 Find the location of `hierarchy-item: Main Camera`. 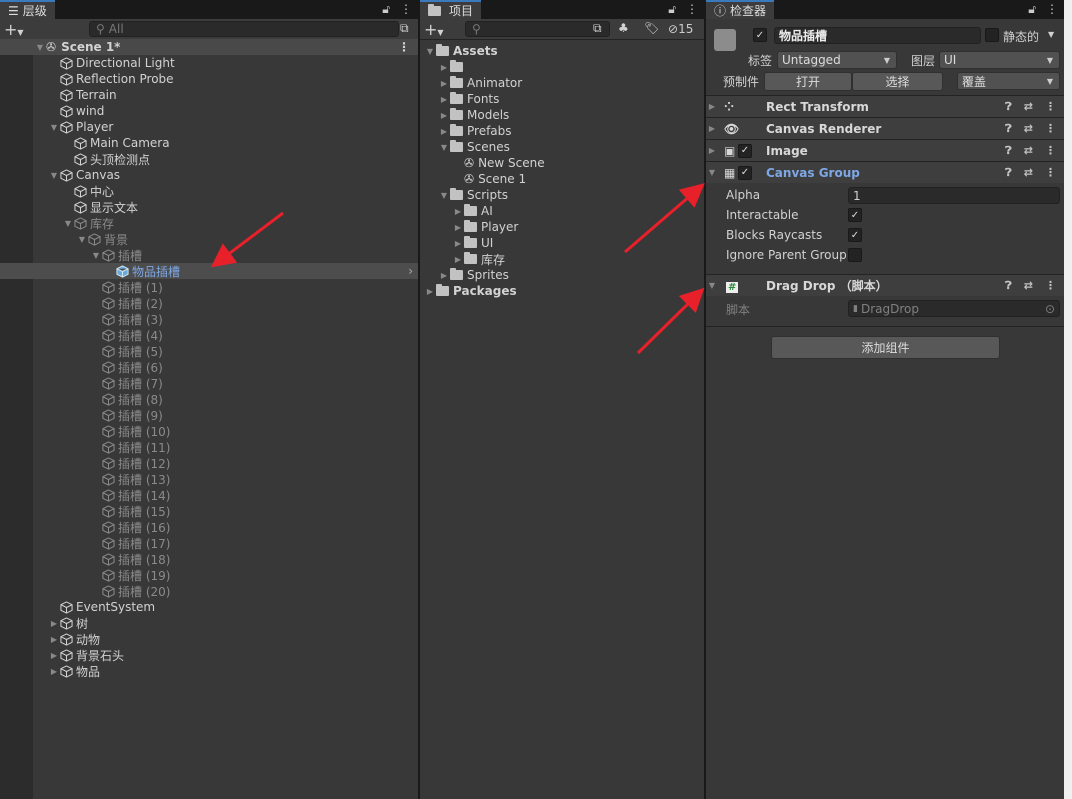

hierarchy-item: Main Camera is located at coordinates (209, 143).